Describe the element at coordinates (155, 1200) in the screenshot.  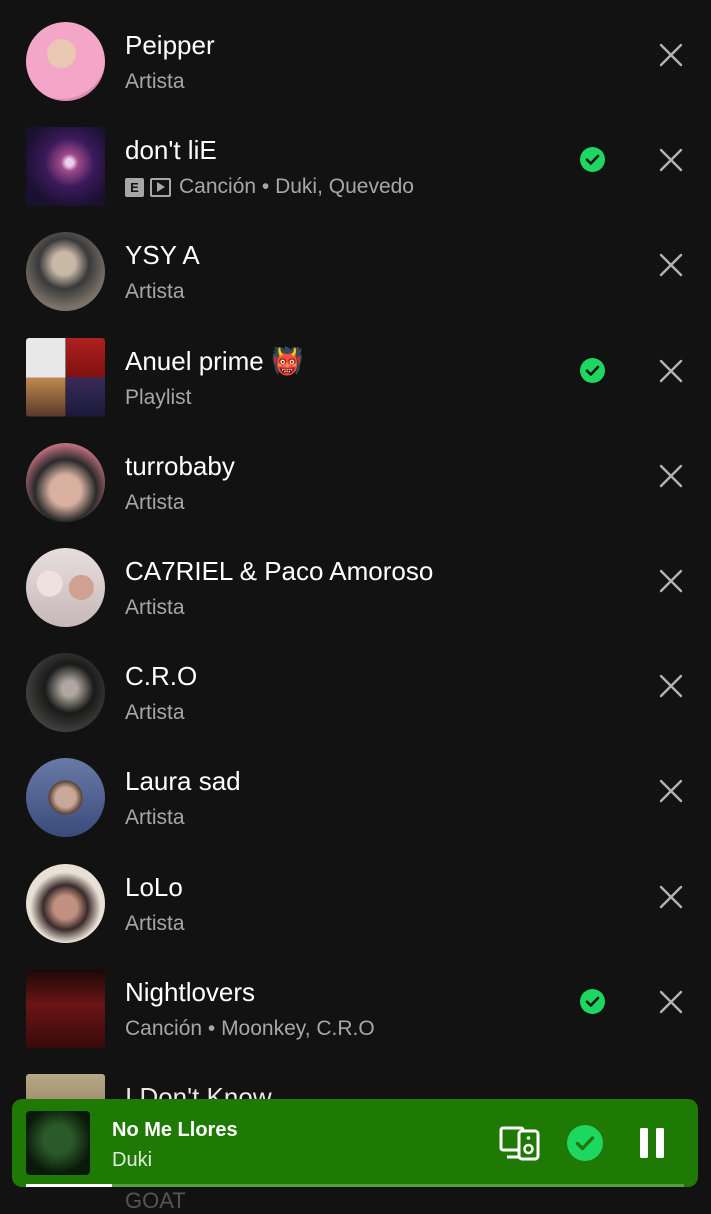
I see `hidden-item-title: GOAT` at that location.